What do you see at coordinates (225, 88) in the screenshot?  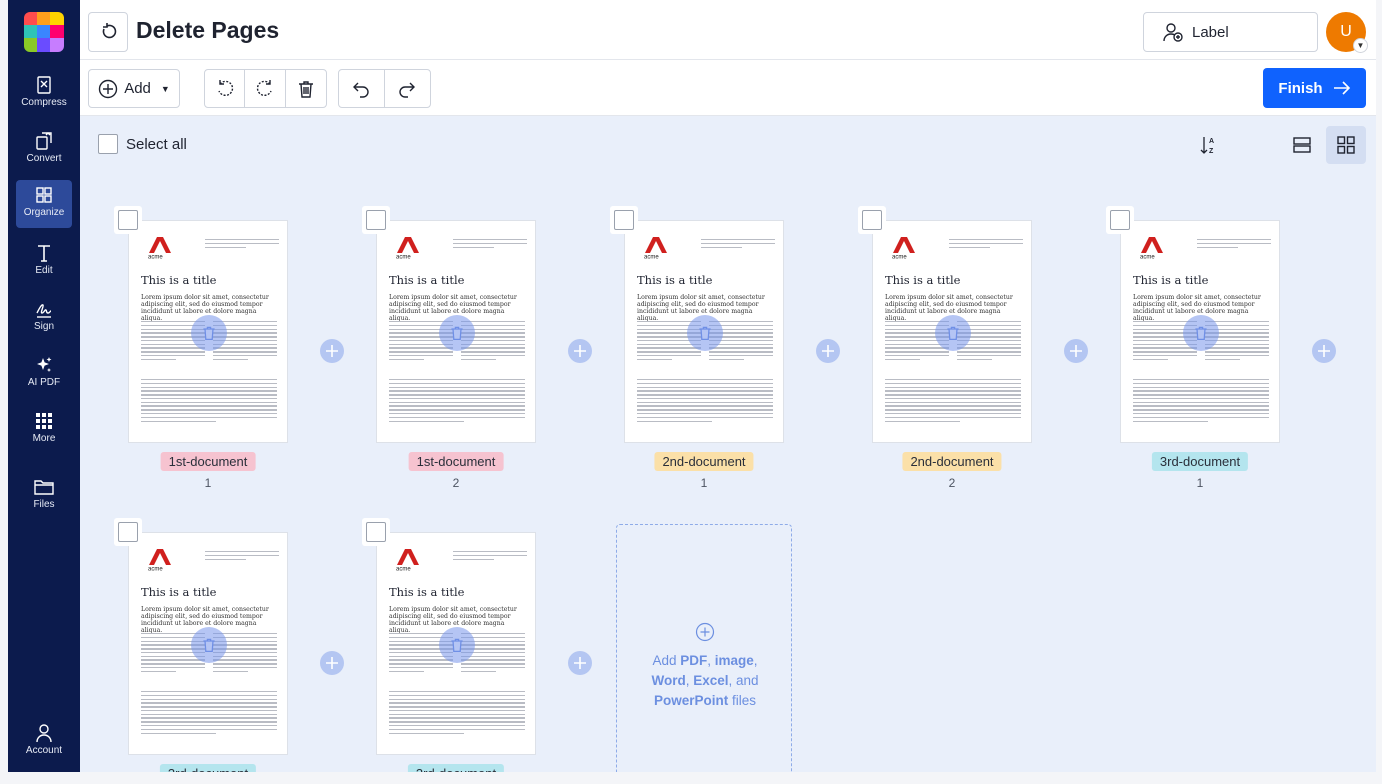 I see `rotate-left-button` at bounding box center [225, 88].